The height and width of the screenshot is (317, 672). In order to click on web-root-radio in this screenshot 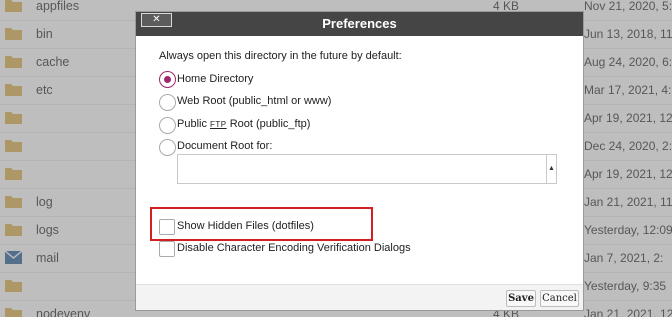, I will do `click(167, 102)`.